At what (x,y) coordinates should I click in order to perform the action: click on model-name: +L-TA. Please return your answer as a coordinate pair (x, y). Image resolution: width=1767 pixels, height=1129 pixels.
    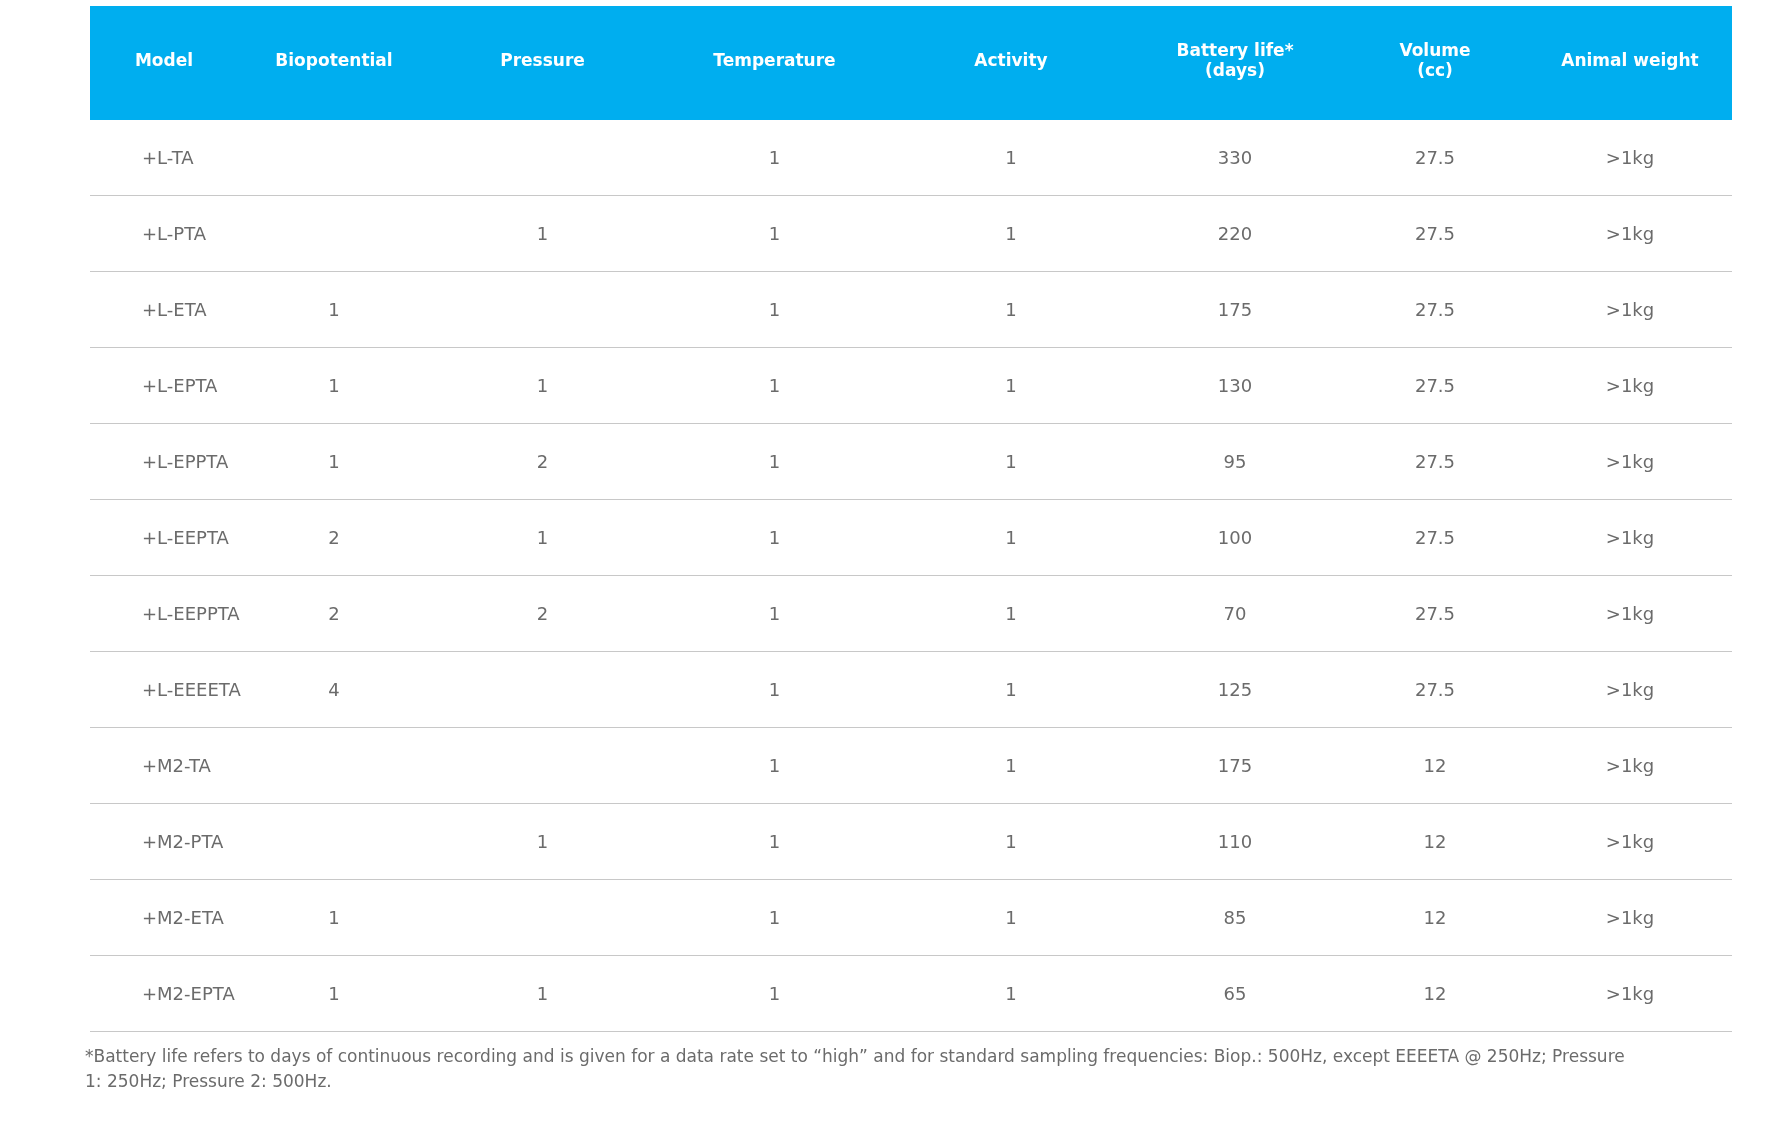
    Looking at the image, I should click on (168, 157).